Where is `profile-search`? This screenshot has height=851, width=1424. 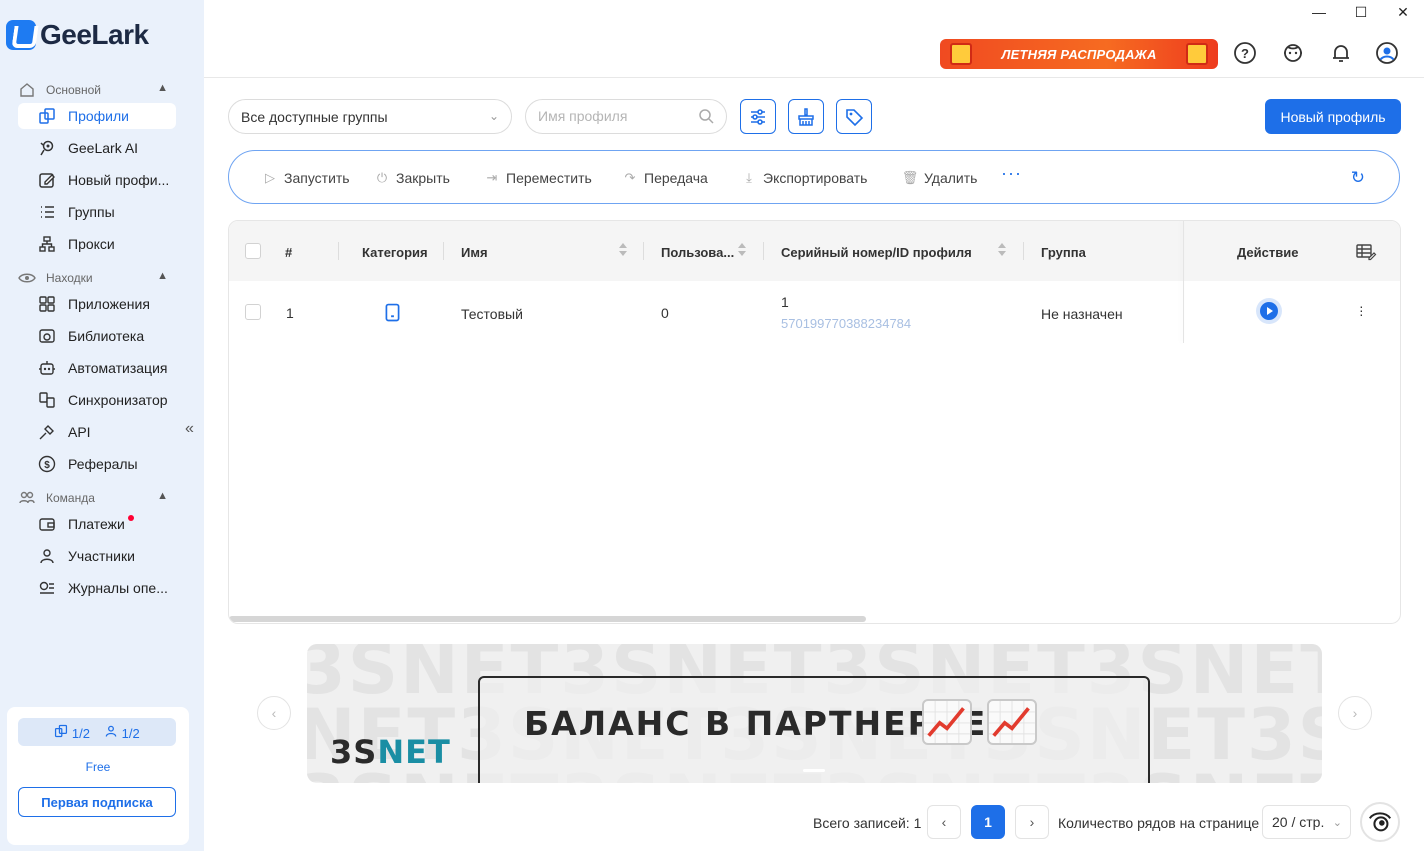 profile-search is located at coordinates (626, 116).